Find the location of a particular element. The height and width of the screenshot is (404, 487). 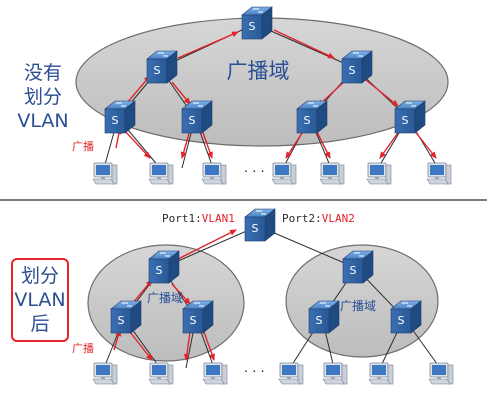

port1-label: Port1:VLAN1 is located at coordinates (198, 218).